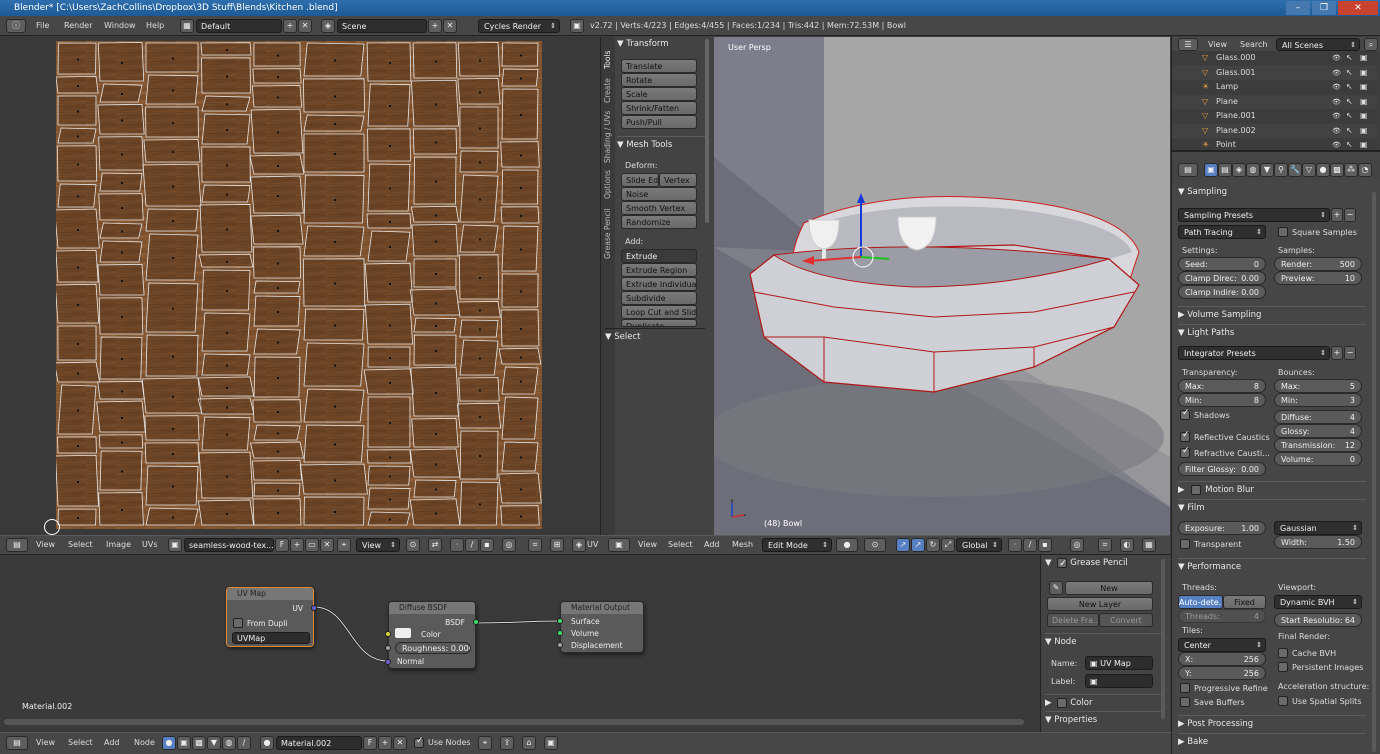 The width and height of the screenshot is (1380, 754). I want to click on minimize-button: –, so click(1298, 8).